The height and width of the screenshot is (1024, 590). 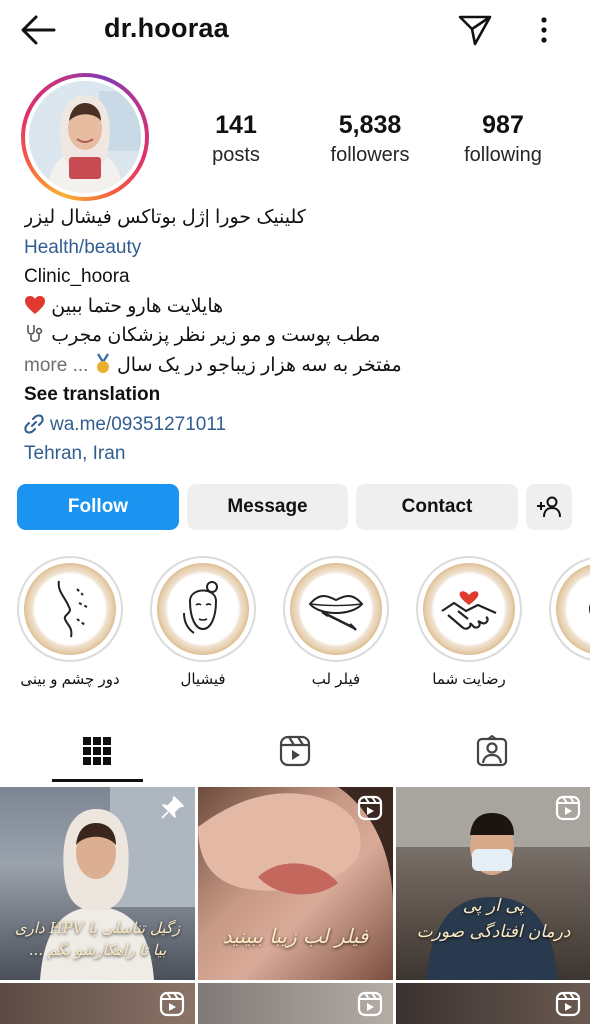 What do you see at coordinates (34, 424) in the screenshot?
I see `link-icon` at bounding box center [34, 424].